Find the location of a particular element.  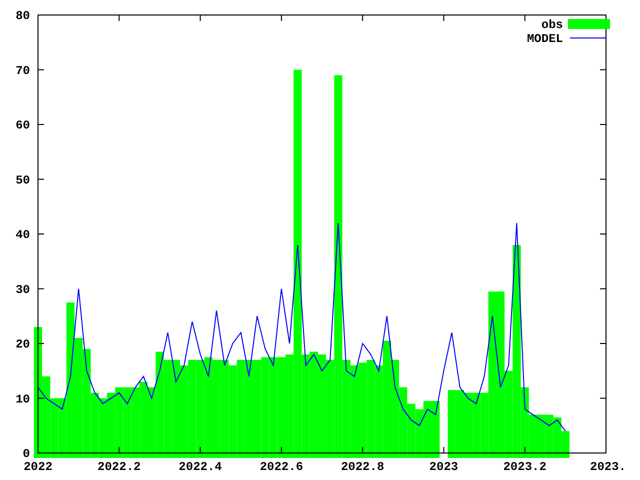

x-tick-label: 2023.2 is located at coordinates (524, 467).